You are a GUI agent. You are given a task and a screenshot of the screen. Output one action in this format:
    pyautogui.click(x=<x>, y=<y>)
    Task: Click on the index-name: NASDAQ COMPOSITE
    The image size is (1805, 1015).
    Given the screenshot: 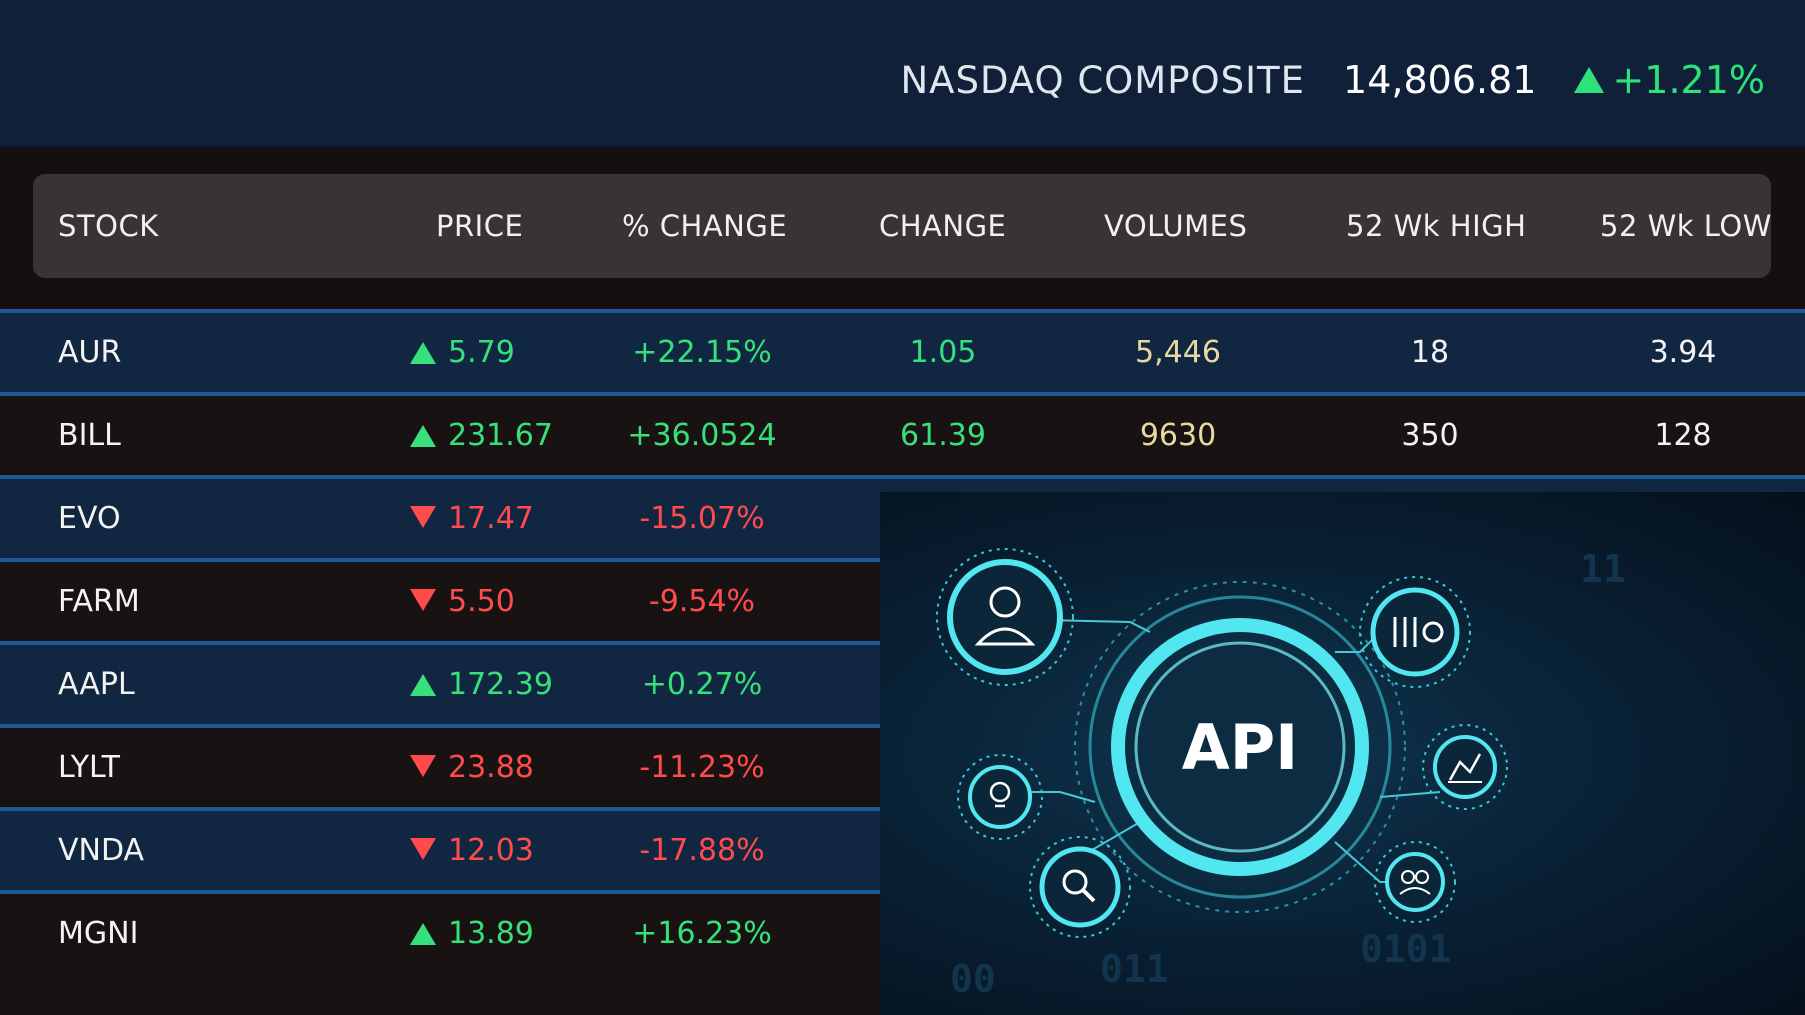 What is the action you would take?
    pyautogui.click(x=1103, y=80)
    